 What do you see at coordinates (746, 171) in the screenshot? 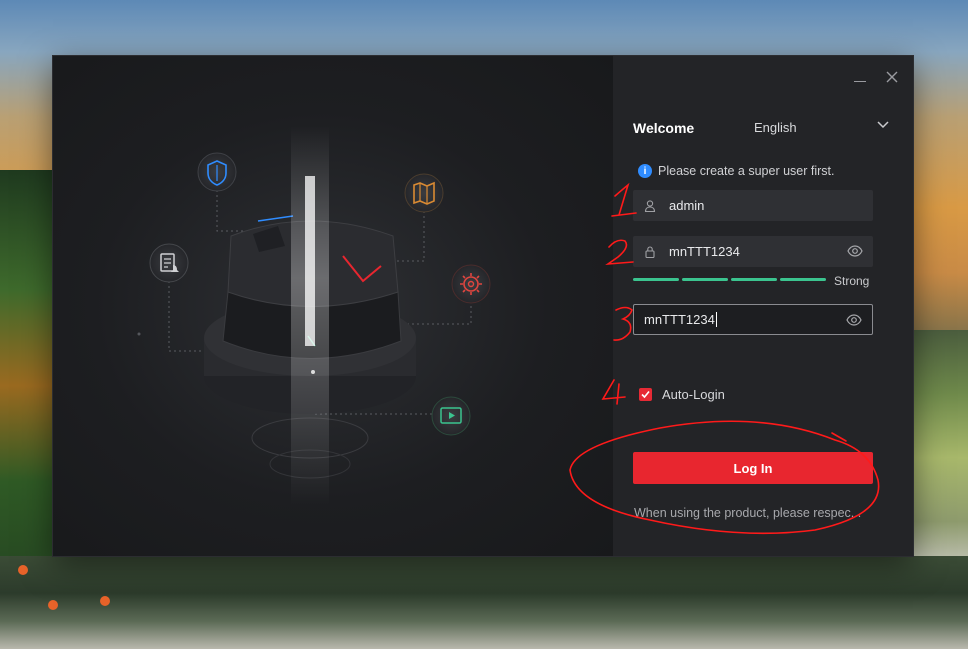
I see `info-text: Please create a super user first.` at bounding box center [746, 171].